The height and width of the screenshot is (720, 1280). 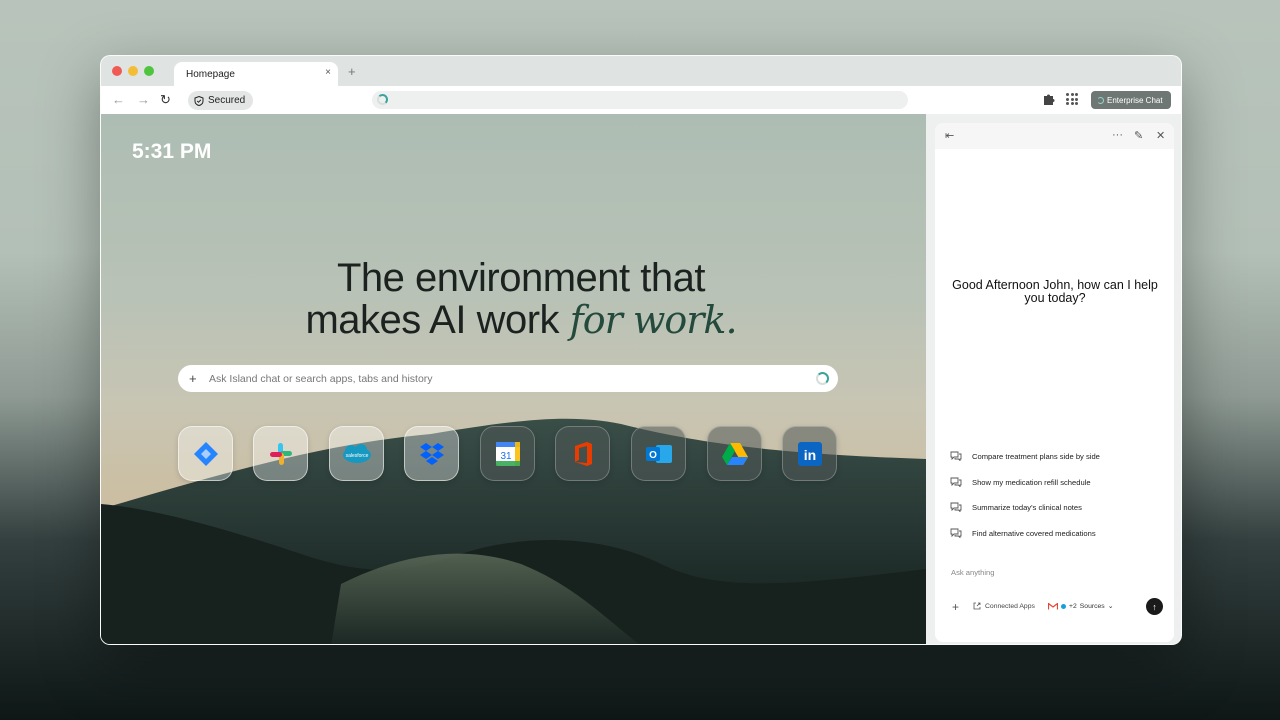 I want to click on back-button: ←, so click(x=118, y=99).